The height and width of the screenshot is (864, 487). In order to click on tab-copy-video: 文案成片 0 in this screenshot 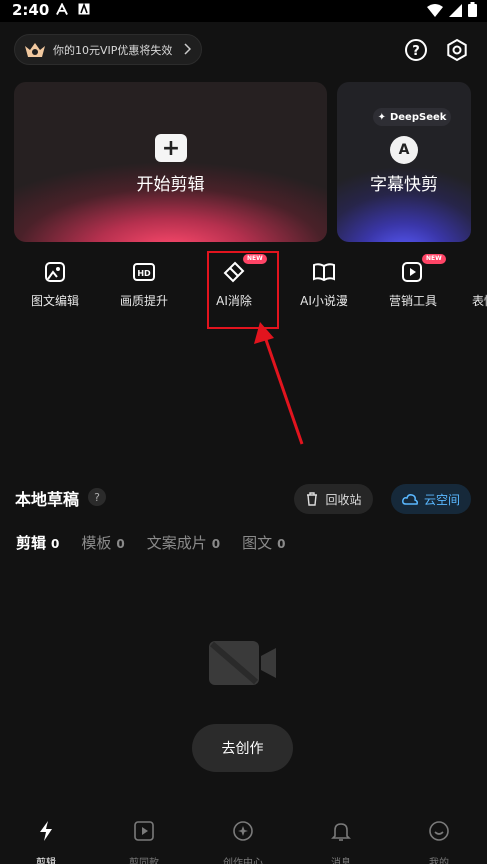, I will do `click(183, 542)`.